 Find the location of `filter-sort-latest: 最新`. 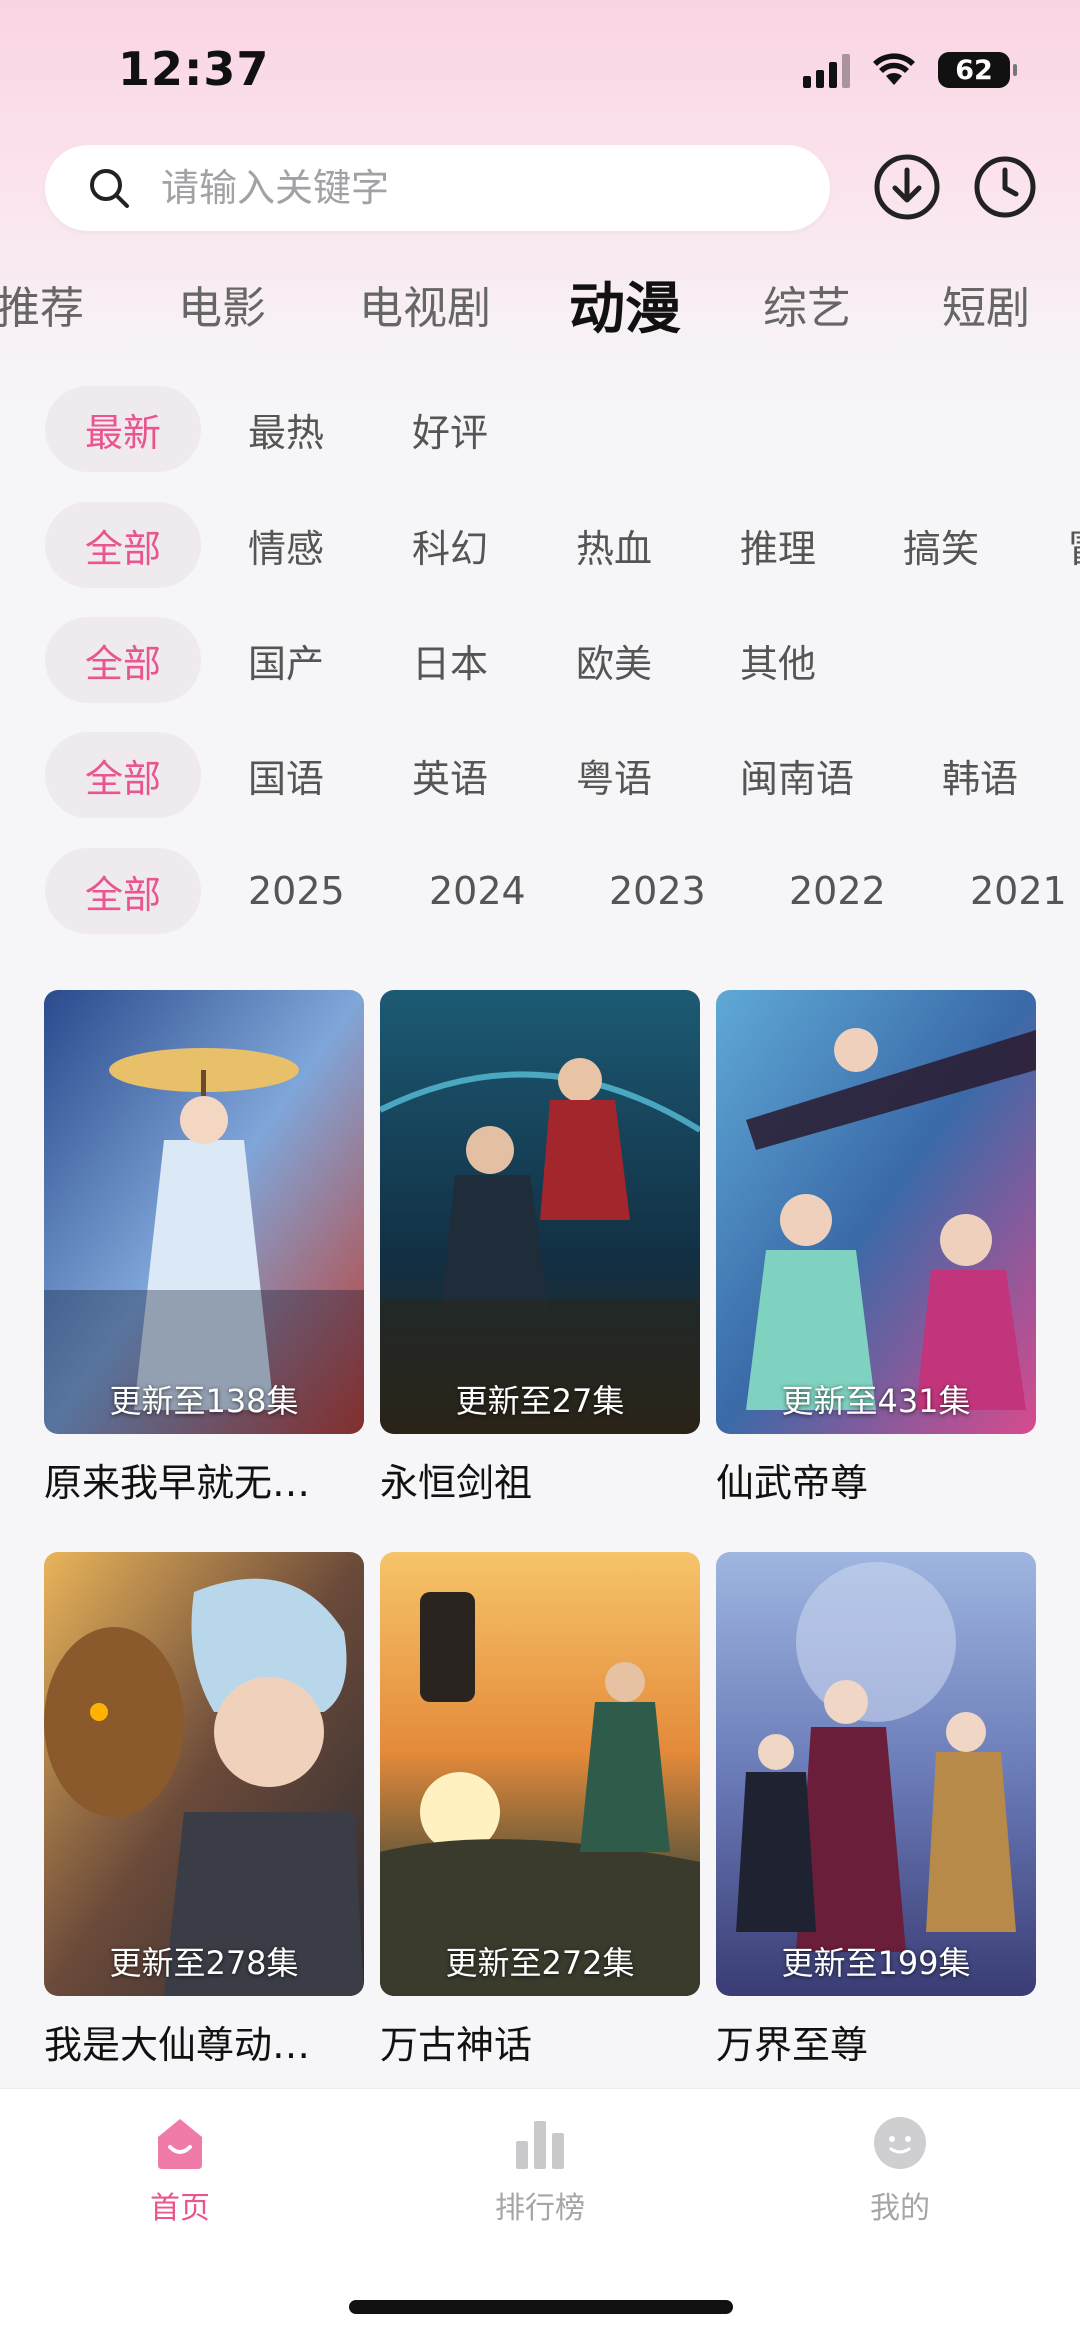

filter-sort-latest: 最新 is located at coordinates (123, 429).